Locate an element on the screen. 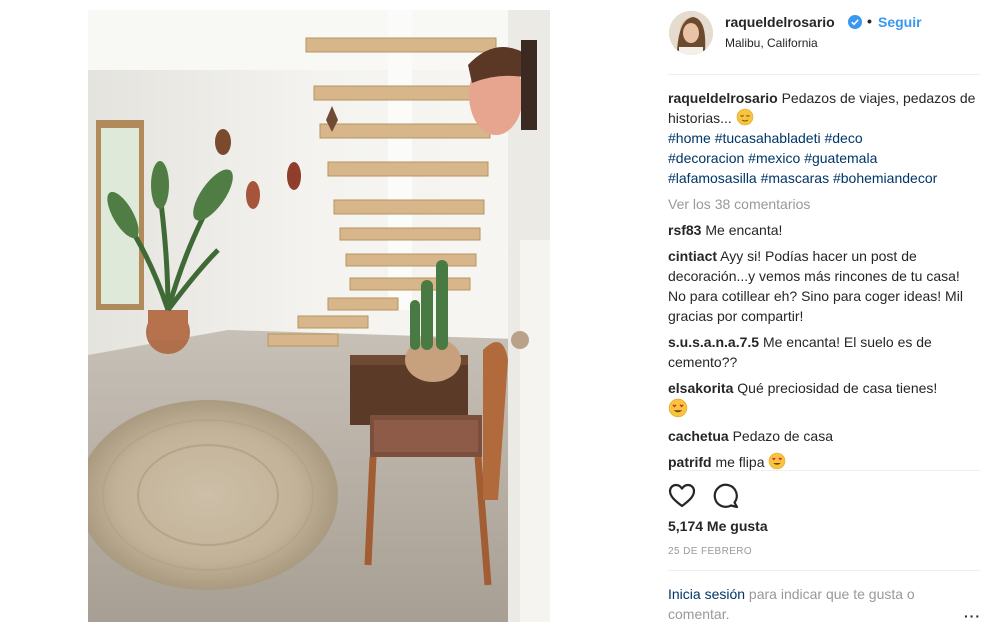  location-link: Malibu, California is located at coordinates (771, 43).